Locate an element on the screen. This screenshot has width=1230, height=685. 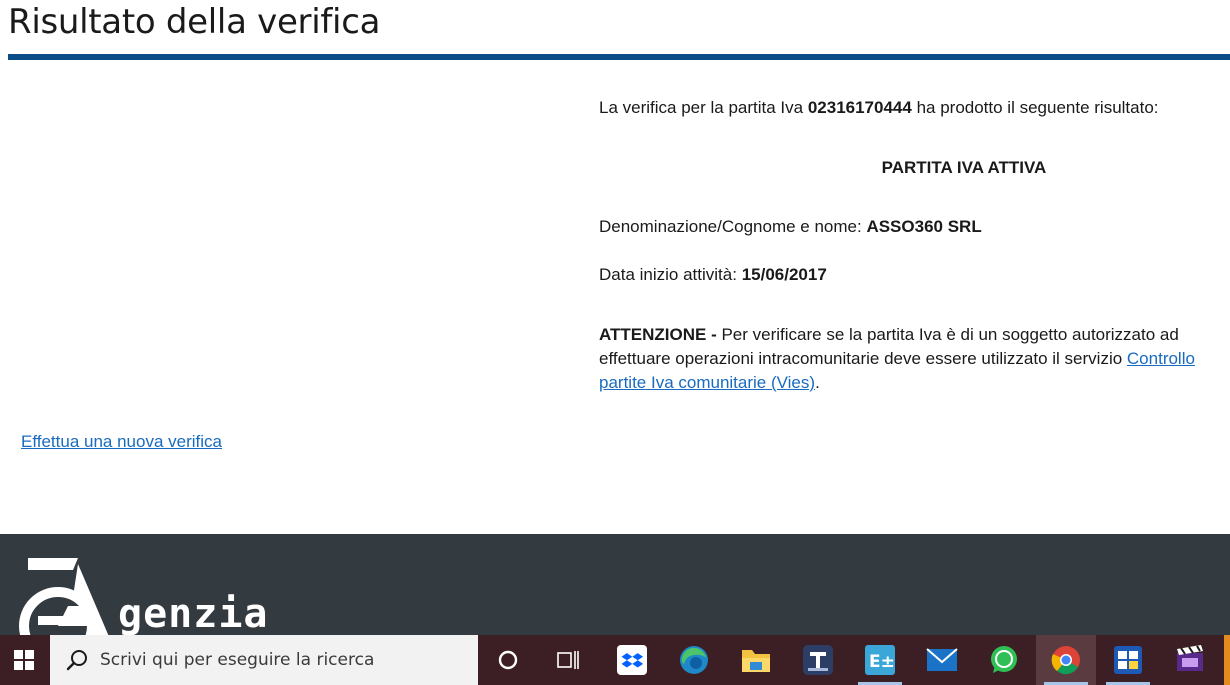
warning-end: . is located at coordinates (817, 382).